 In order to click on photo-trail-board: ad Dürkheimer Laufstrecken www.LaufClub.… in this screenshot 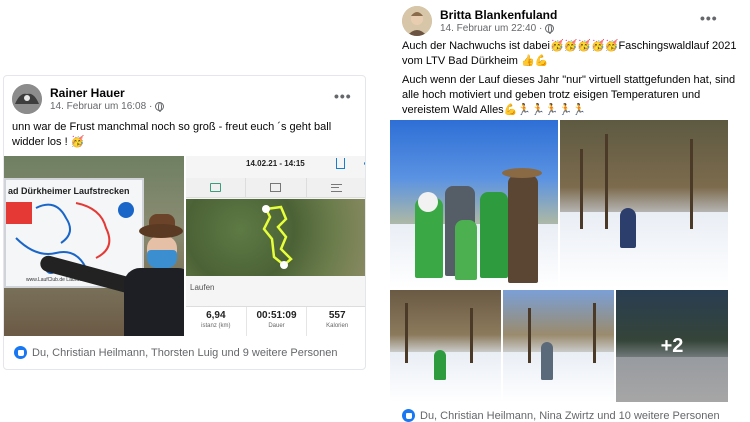, I will do `click(94, 246)`.